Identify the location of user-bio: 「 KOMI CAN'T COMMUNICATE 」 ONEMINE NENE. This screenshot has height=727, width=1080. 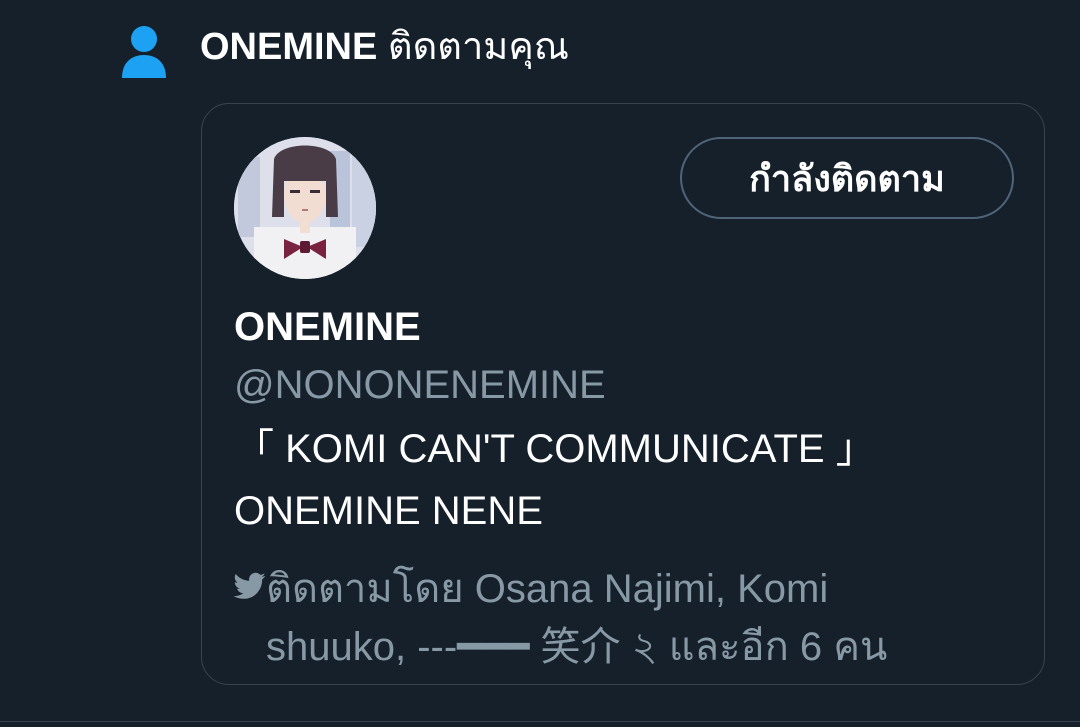
(555, 480).